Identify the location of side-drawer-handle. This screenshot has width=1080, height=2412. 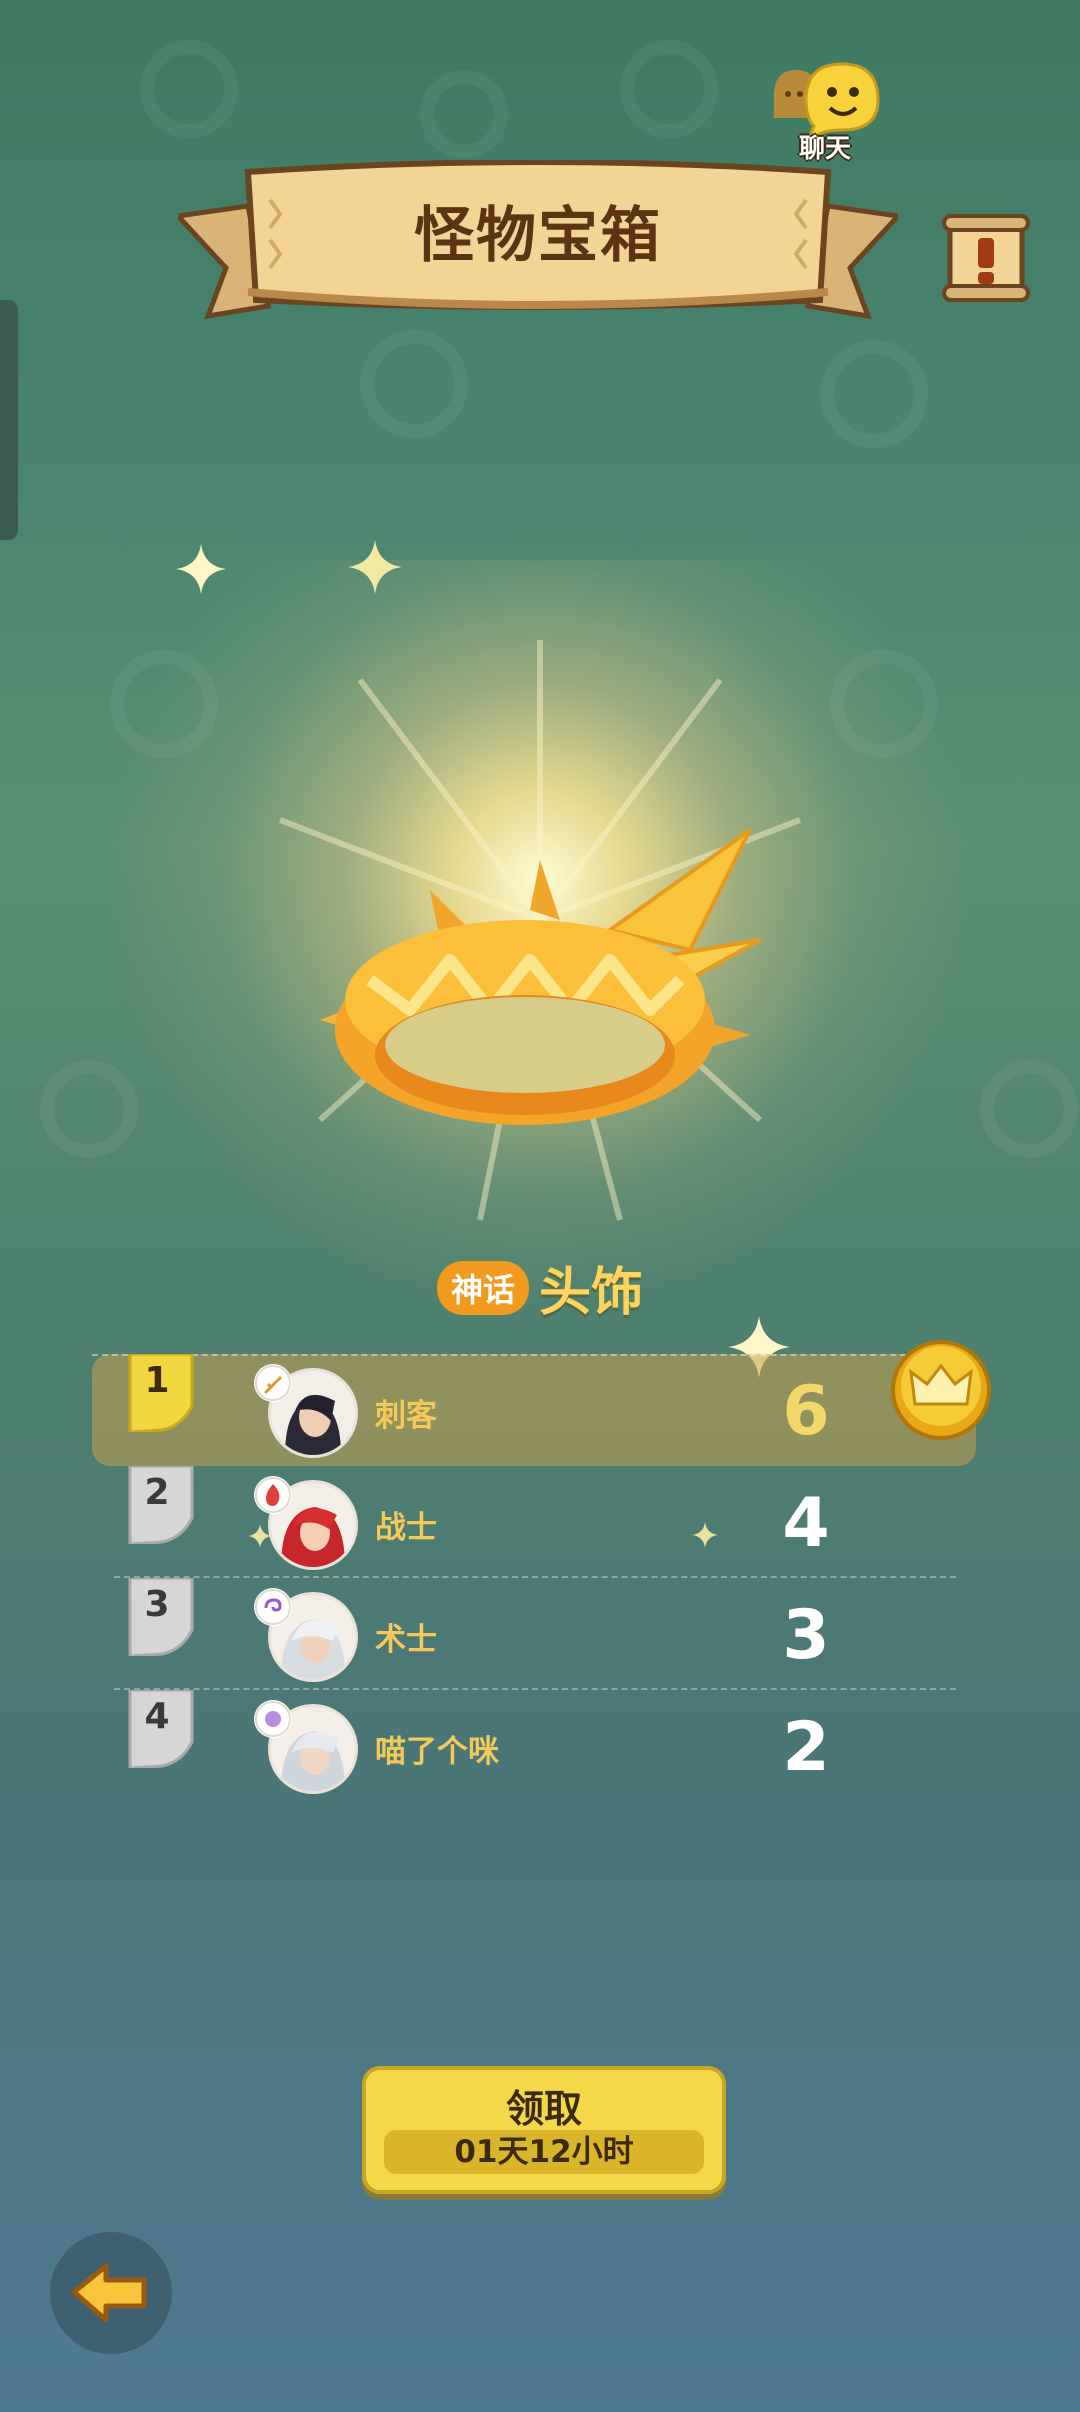
(9, 420).